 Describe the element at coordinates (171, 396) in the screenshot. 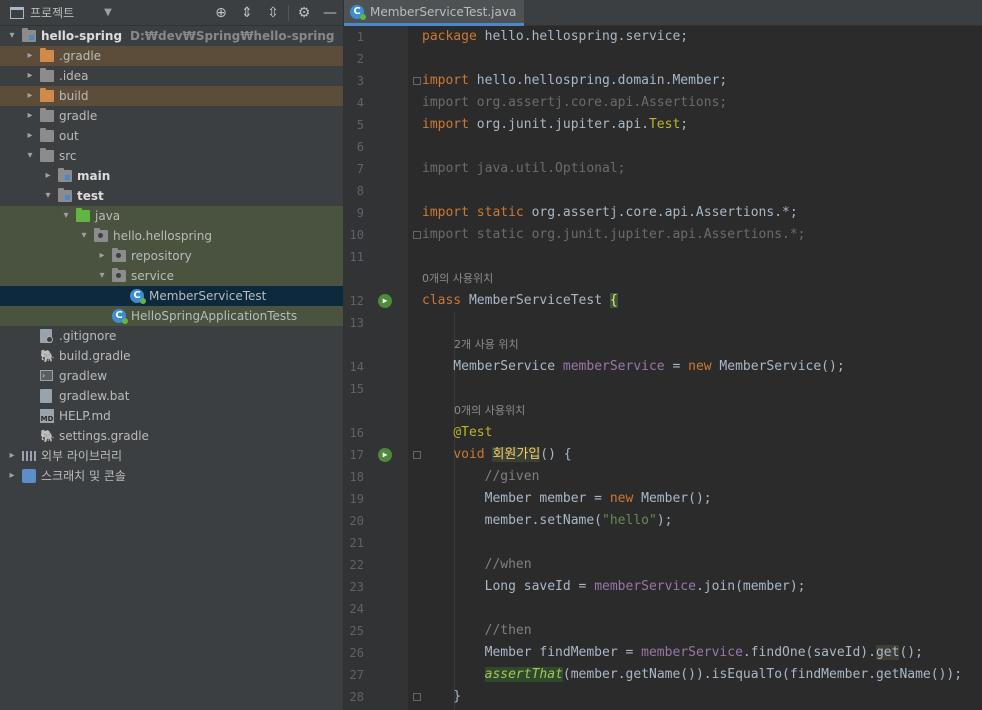

I see `tree-item: gradlew.bat` at that location.